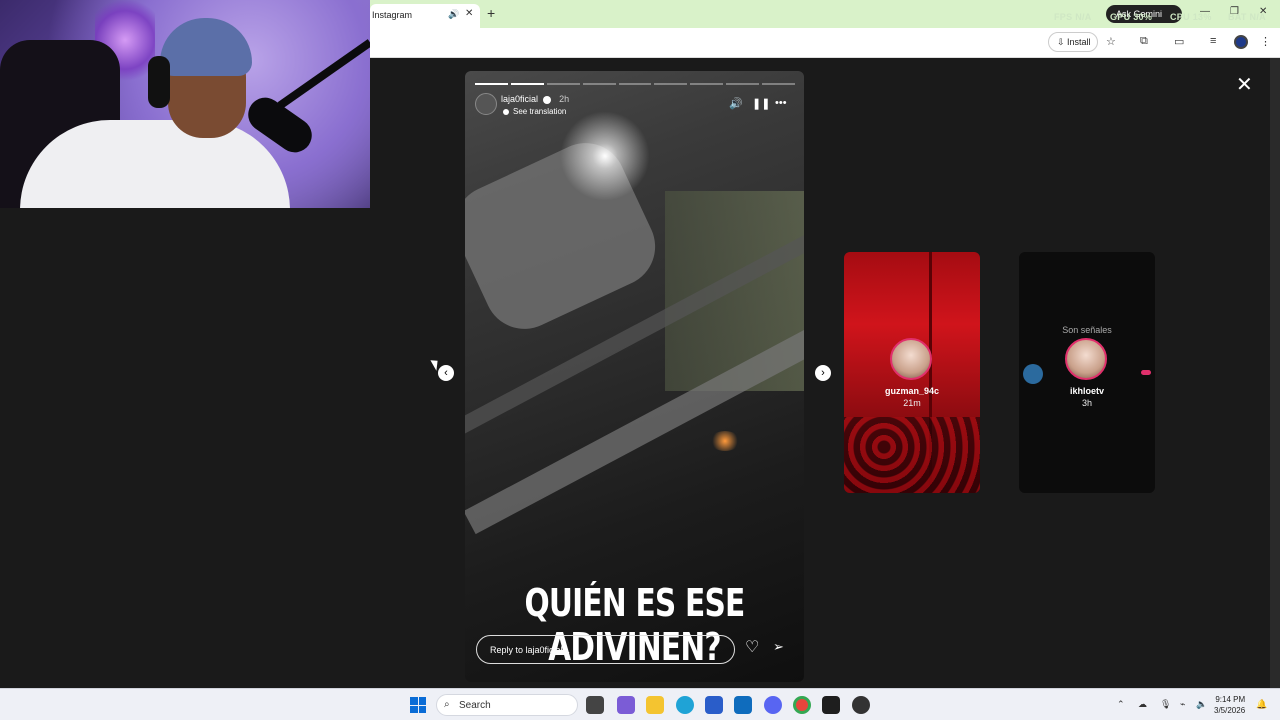 The height and width of the screenshot is (720, 1280). Describe the element at coordinates (469, 13) in the screenshot. I see `tab-close-icon: ✕` at that location.